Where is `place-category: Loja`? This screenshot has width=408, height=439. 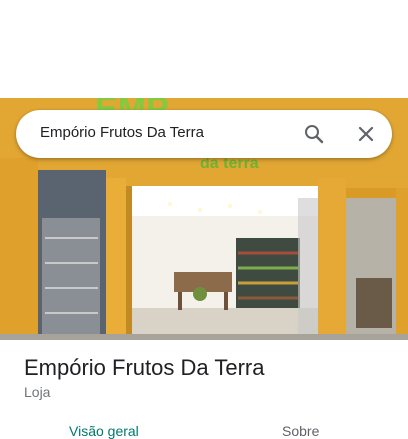 place-category: Loja is located at coordinates (37, 392).